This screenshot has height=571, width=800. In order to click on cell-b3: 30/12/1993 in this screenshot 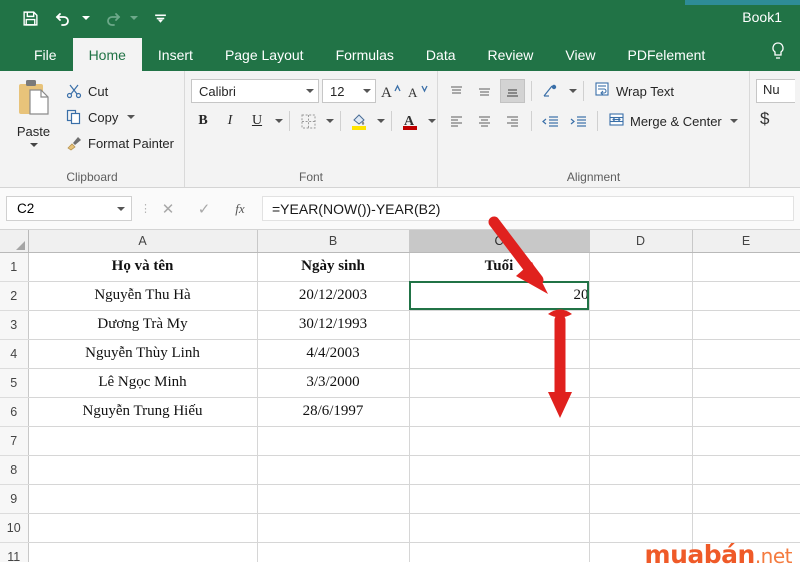, I will do `click(333, 325)`.